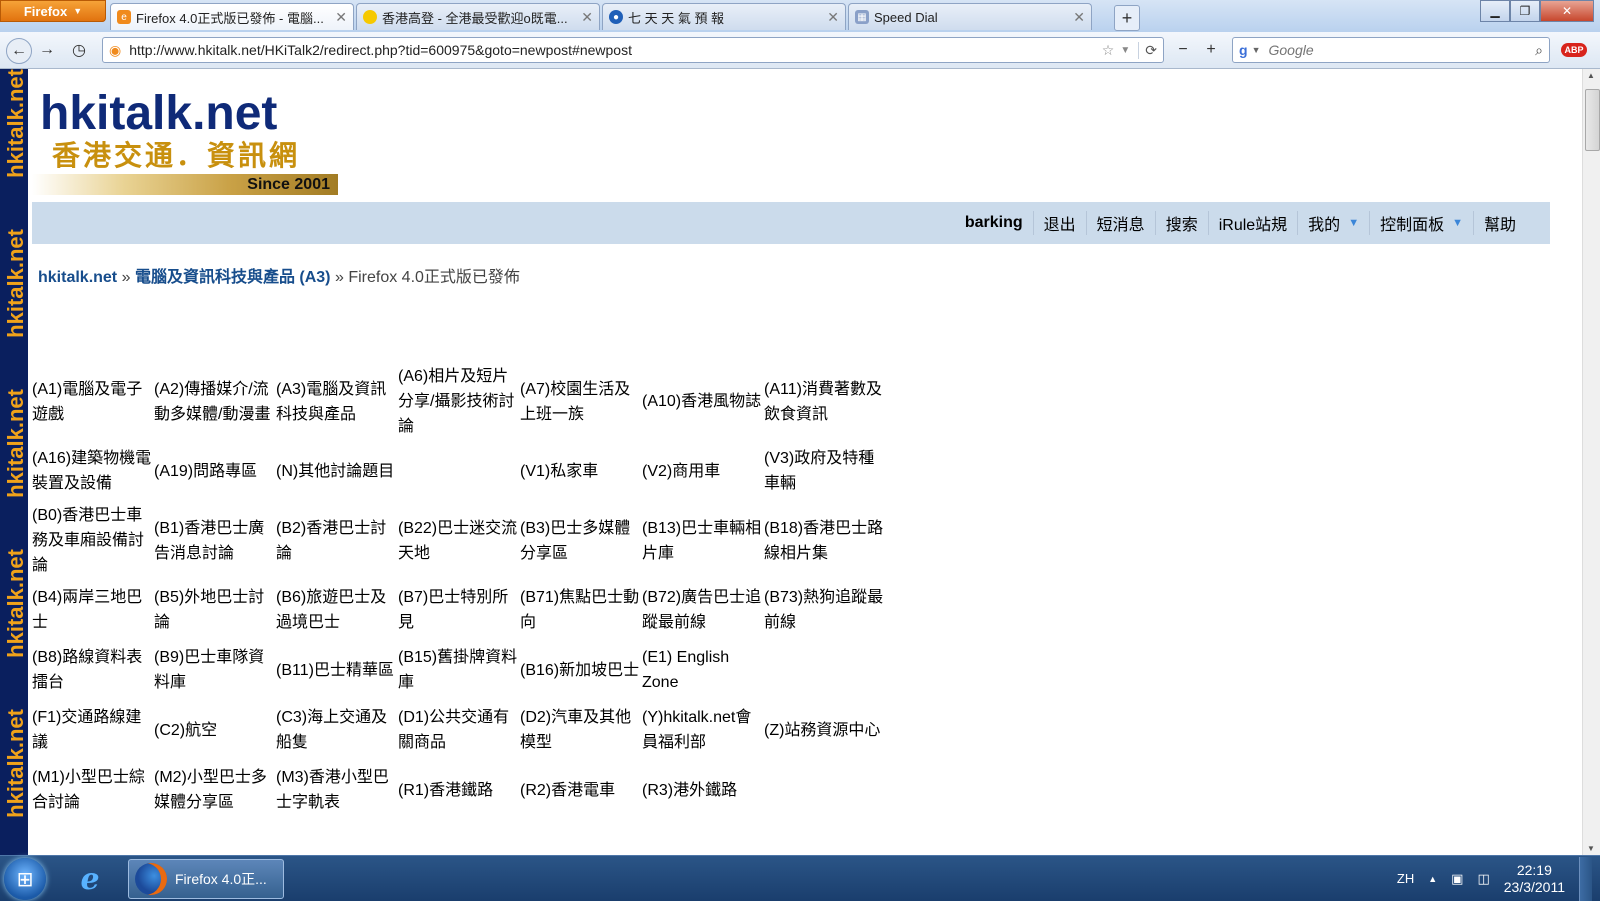 Image resolution: width=1600 pixels, height=901 pixels. What do you see at coordinates (232, 16) in the screenshot?
I see `tab-hkitalk: e Firefox 4.0正式版已發佈 - 電腦... ✕` at bounding box center [232, 16].